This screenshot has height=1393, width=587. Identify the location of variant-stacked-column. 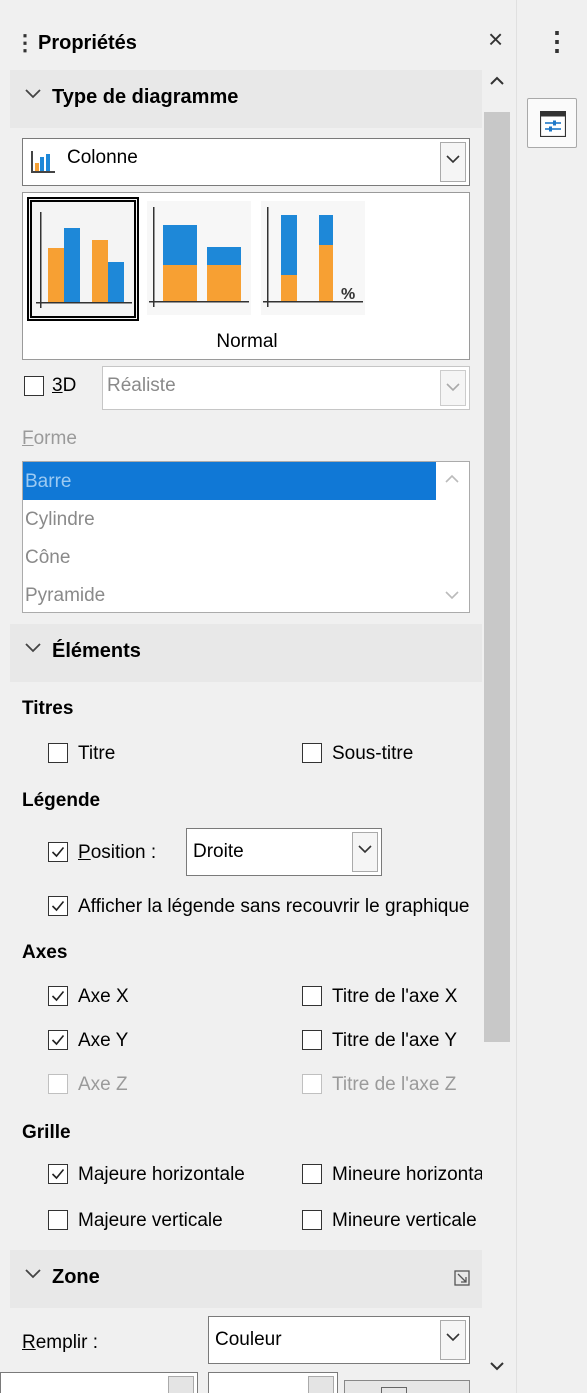
(199, 258).